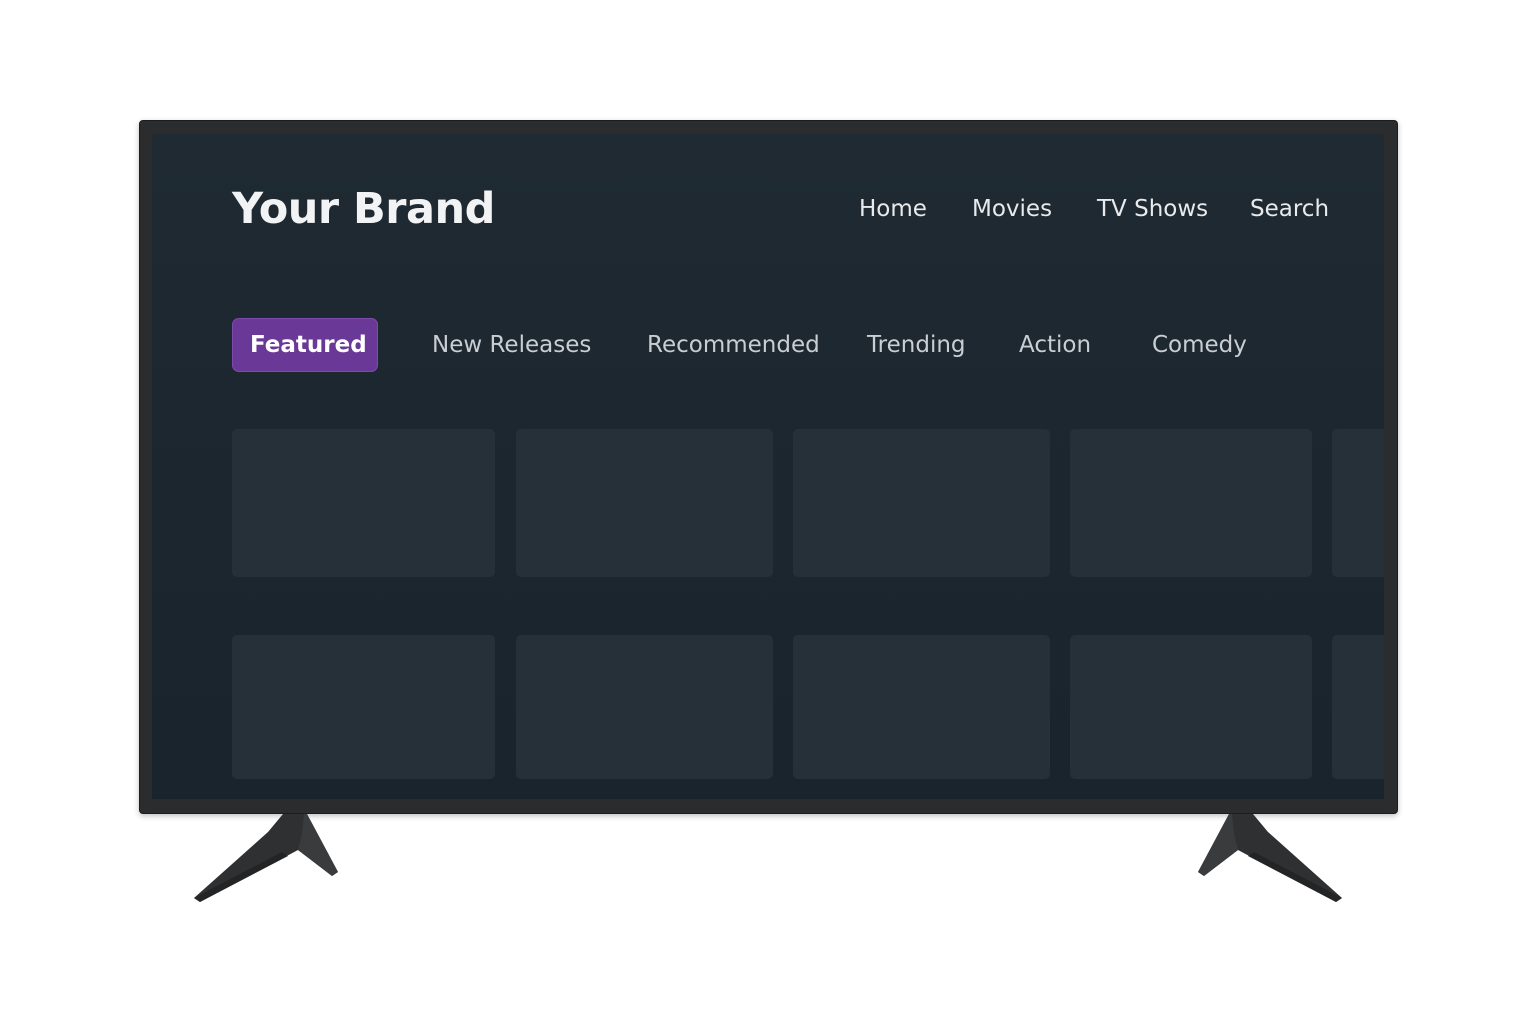  I want to click on tab-action: Action, so click(1055, 345).